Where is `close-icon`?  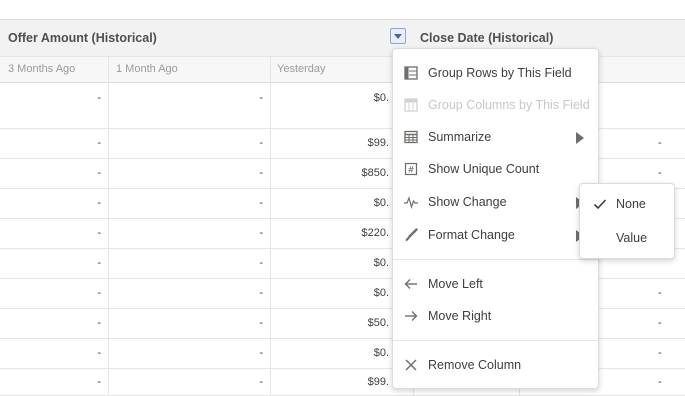 close-icon is located at coordinates (411, 365).